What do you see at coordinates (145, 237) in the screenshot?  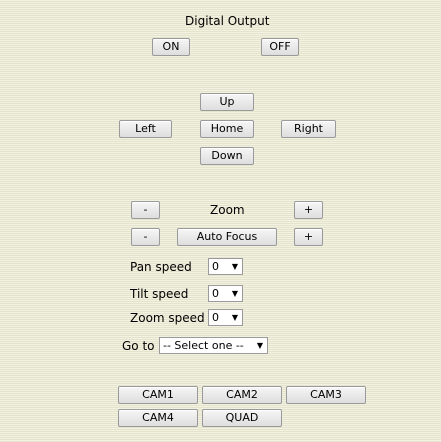 I see `focus-minus-button: -` at bounding box center [145, 237].